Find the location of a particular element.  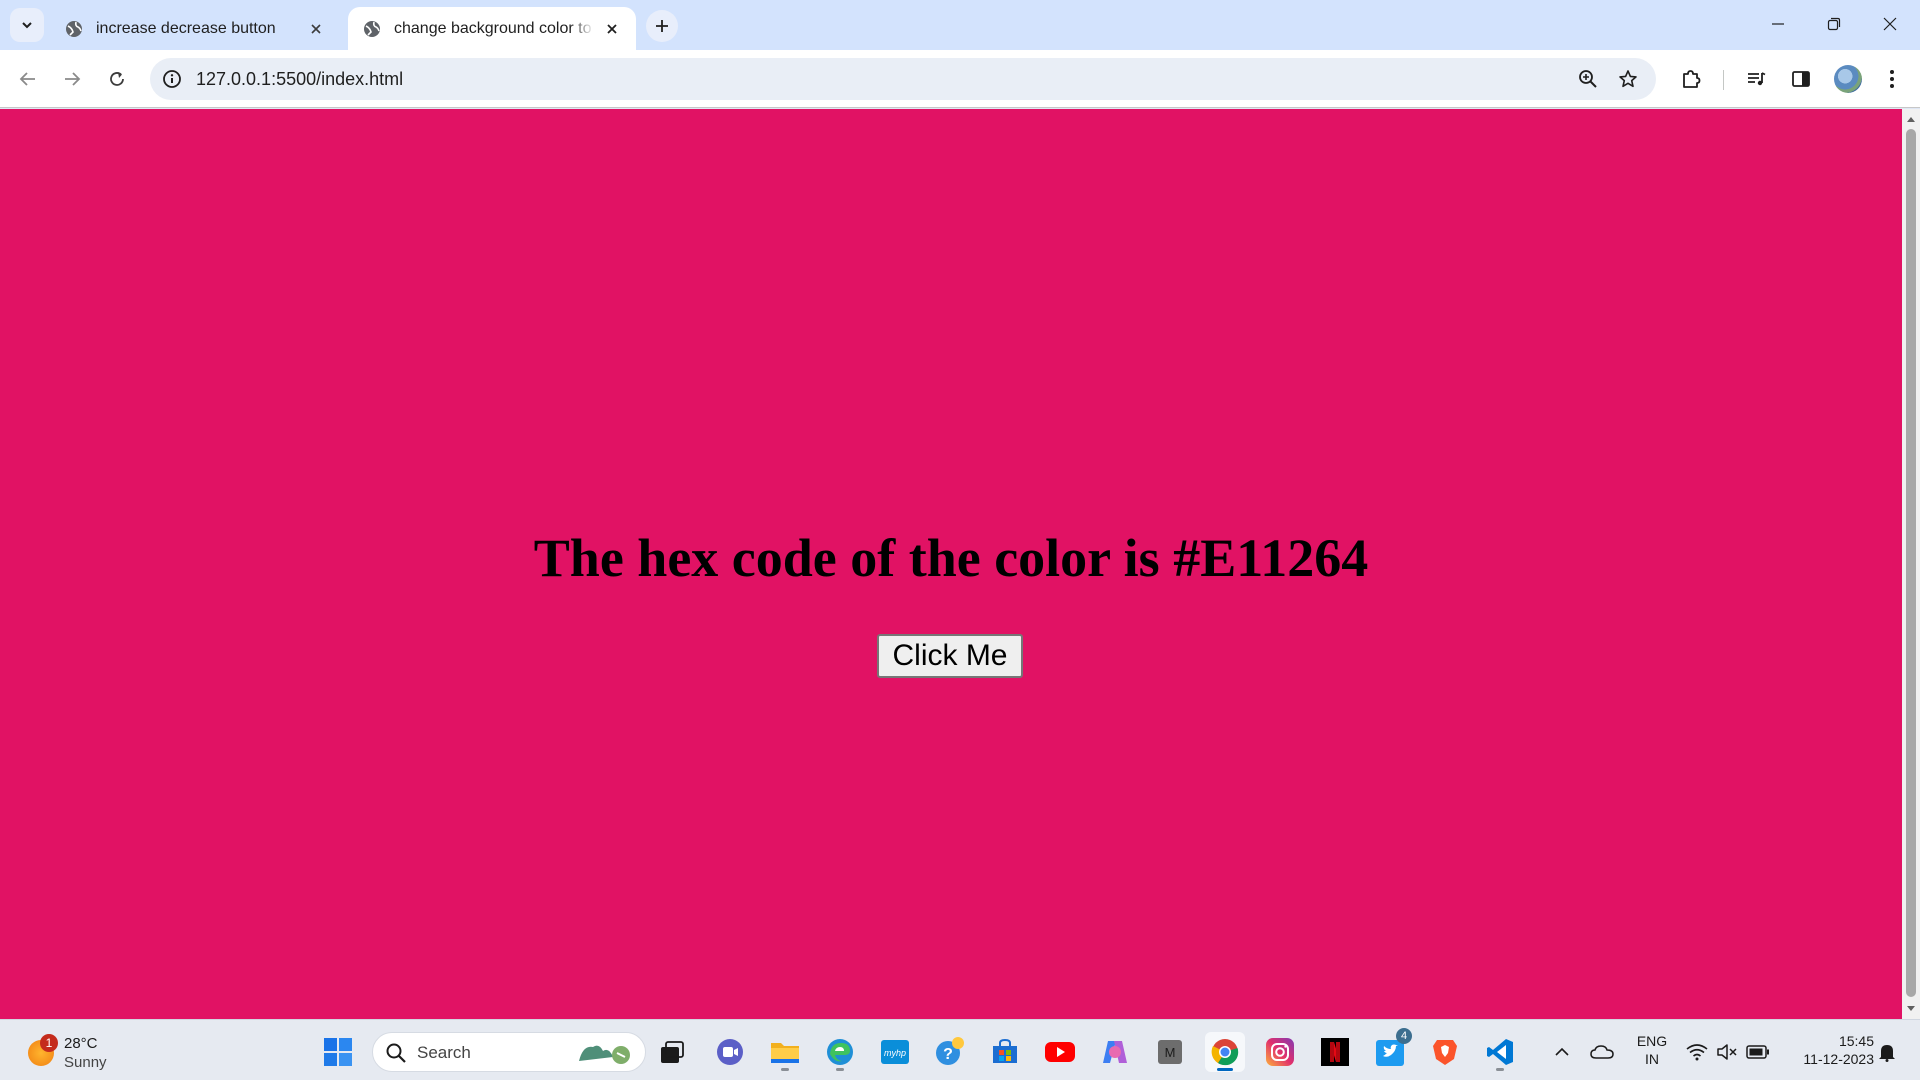

task-view-icon is located at coordinates (672, 1052).